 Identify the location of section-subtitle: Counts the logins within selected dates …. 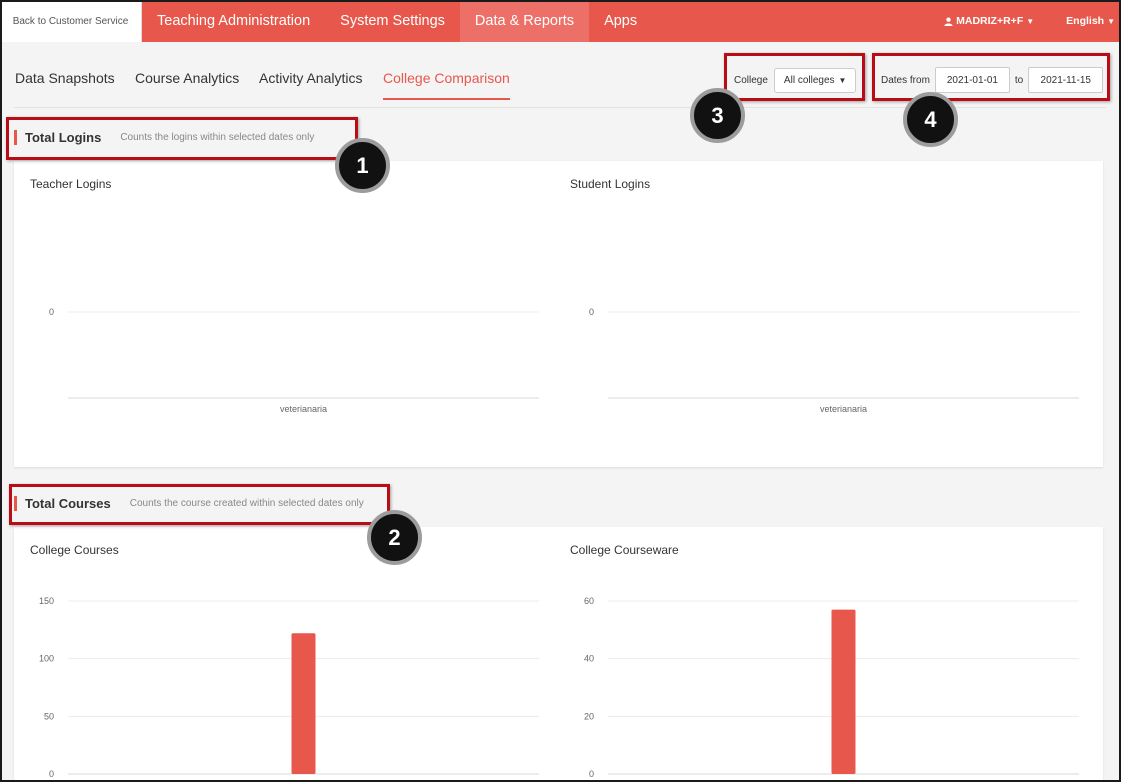
(217, 137).